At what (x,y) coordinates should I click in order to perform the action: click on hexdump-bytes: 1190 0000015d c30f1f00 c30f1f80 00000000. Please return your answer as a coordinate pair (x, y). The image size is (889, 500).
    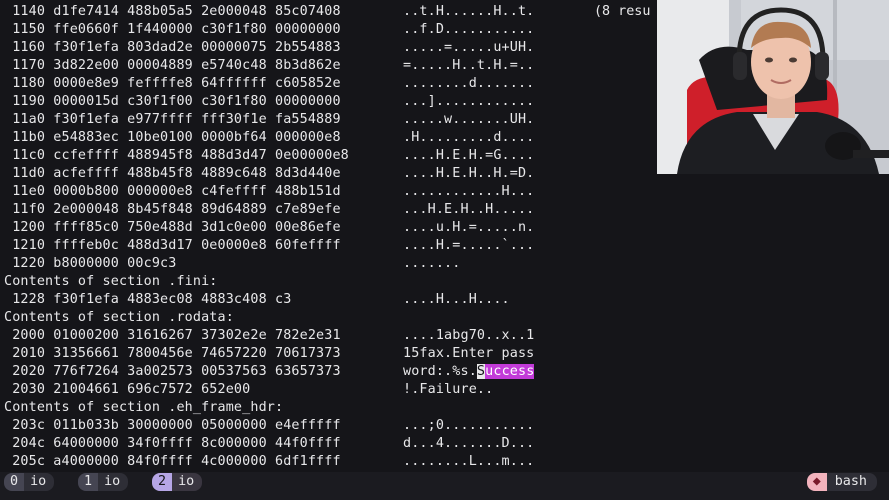
    Looking at the image, I should click on (172, 101).